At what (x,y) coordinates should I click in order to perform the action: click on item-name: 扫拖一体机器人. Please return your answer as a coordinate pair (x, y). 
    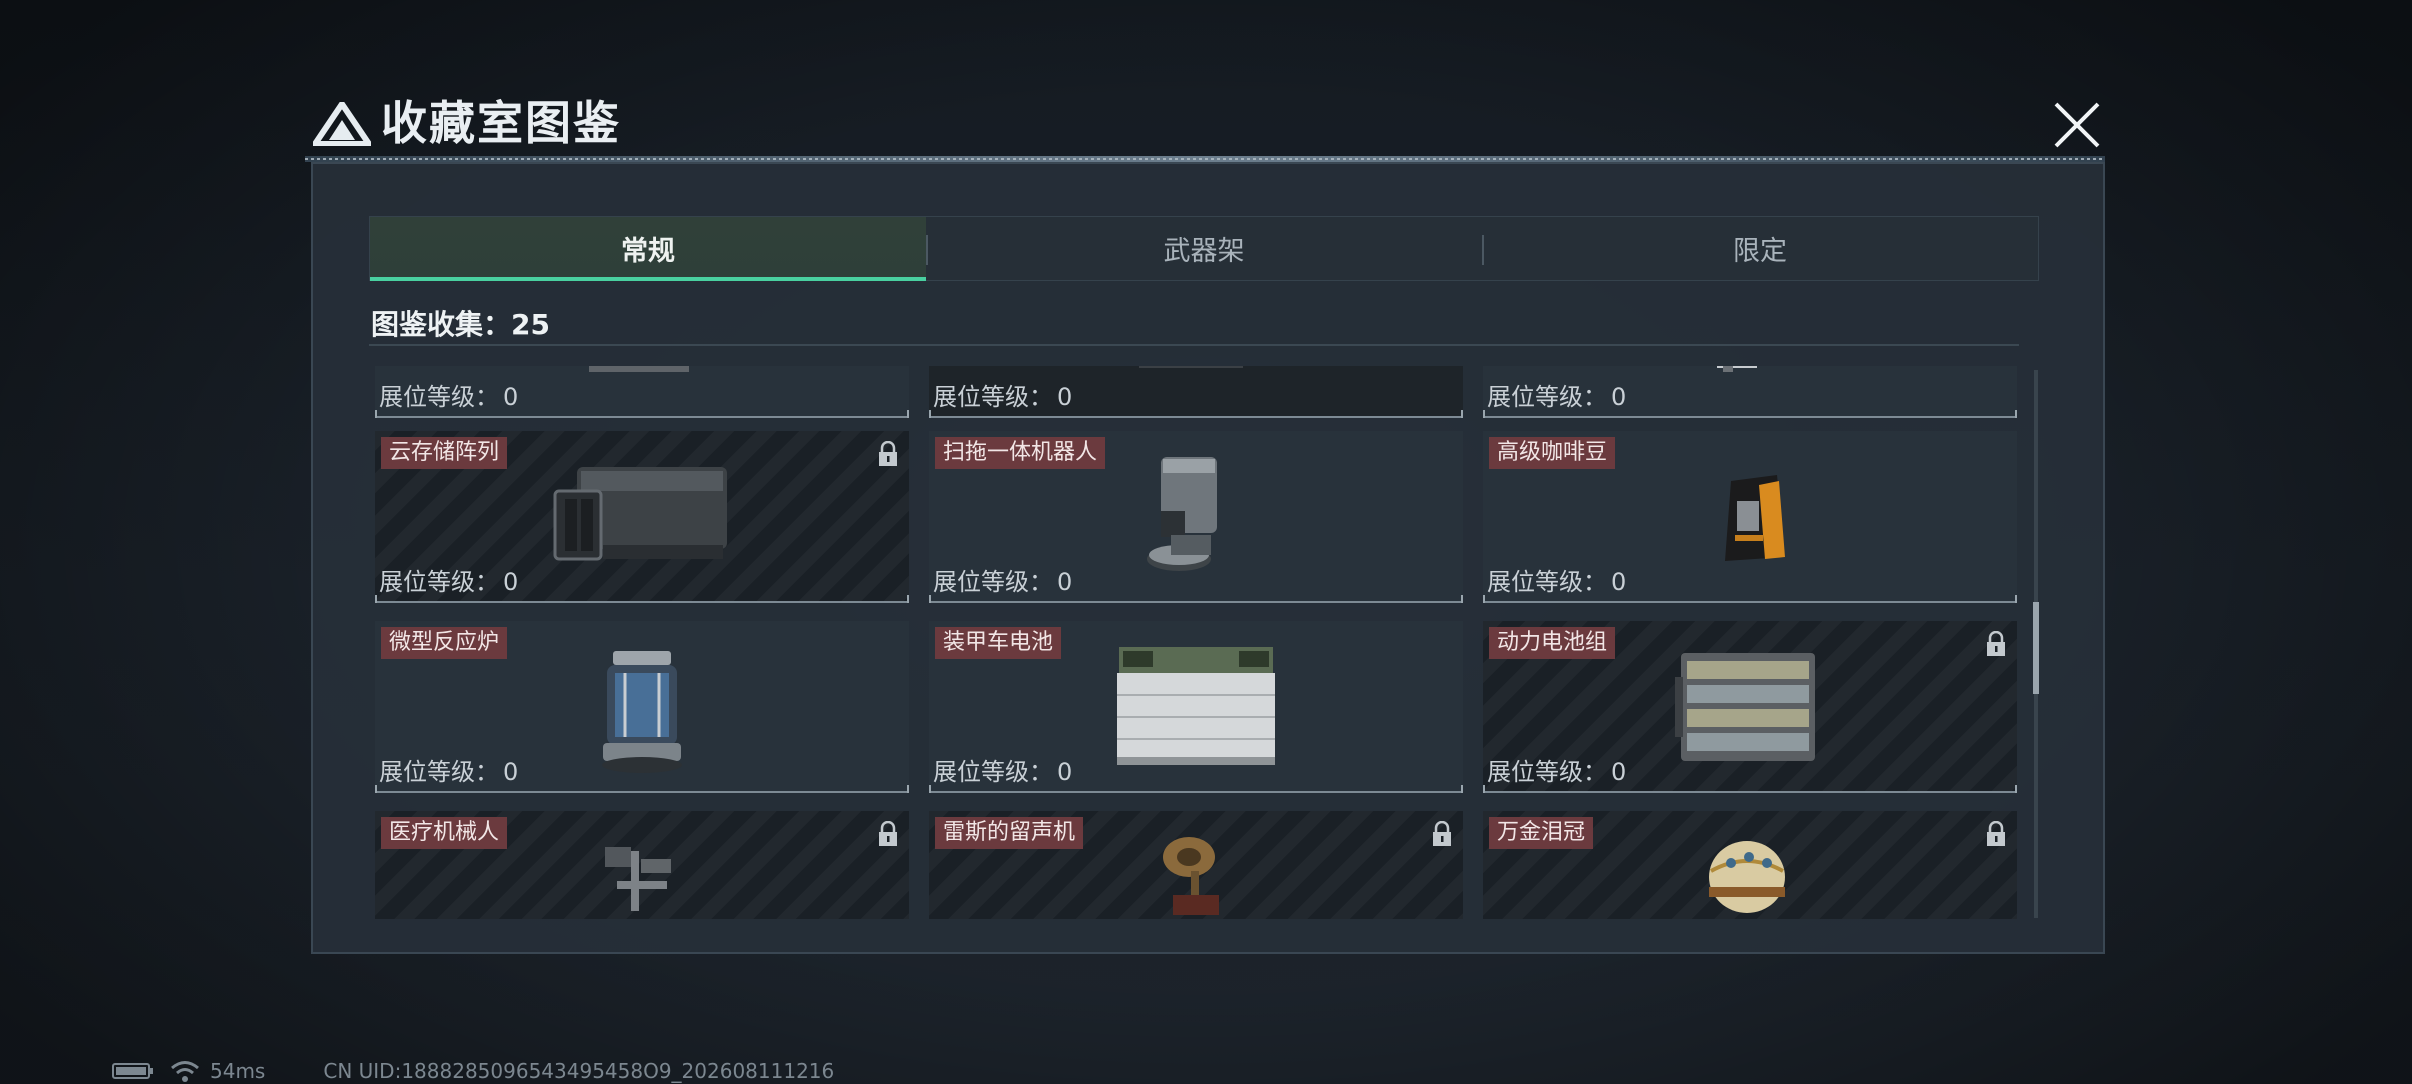
    Looking at the image, I should click on (1020, 453).